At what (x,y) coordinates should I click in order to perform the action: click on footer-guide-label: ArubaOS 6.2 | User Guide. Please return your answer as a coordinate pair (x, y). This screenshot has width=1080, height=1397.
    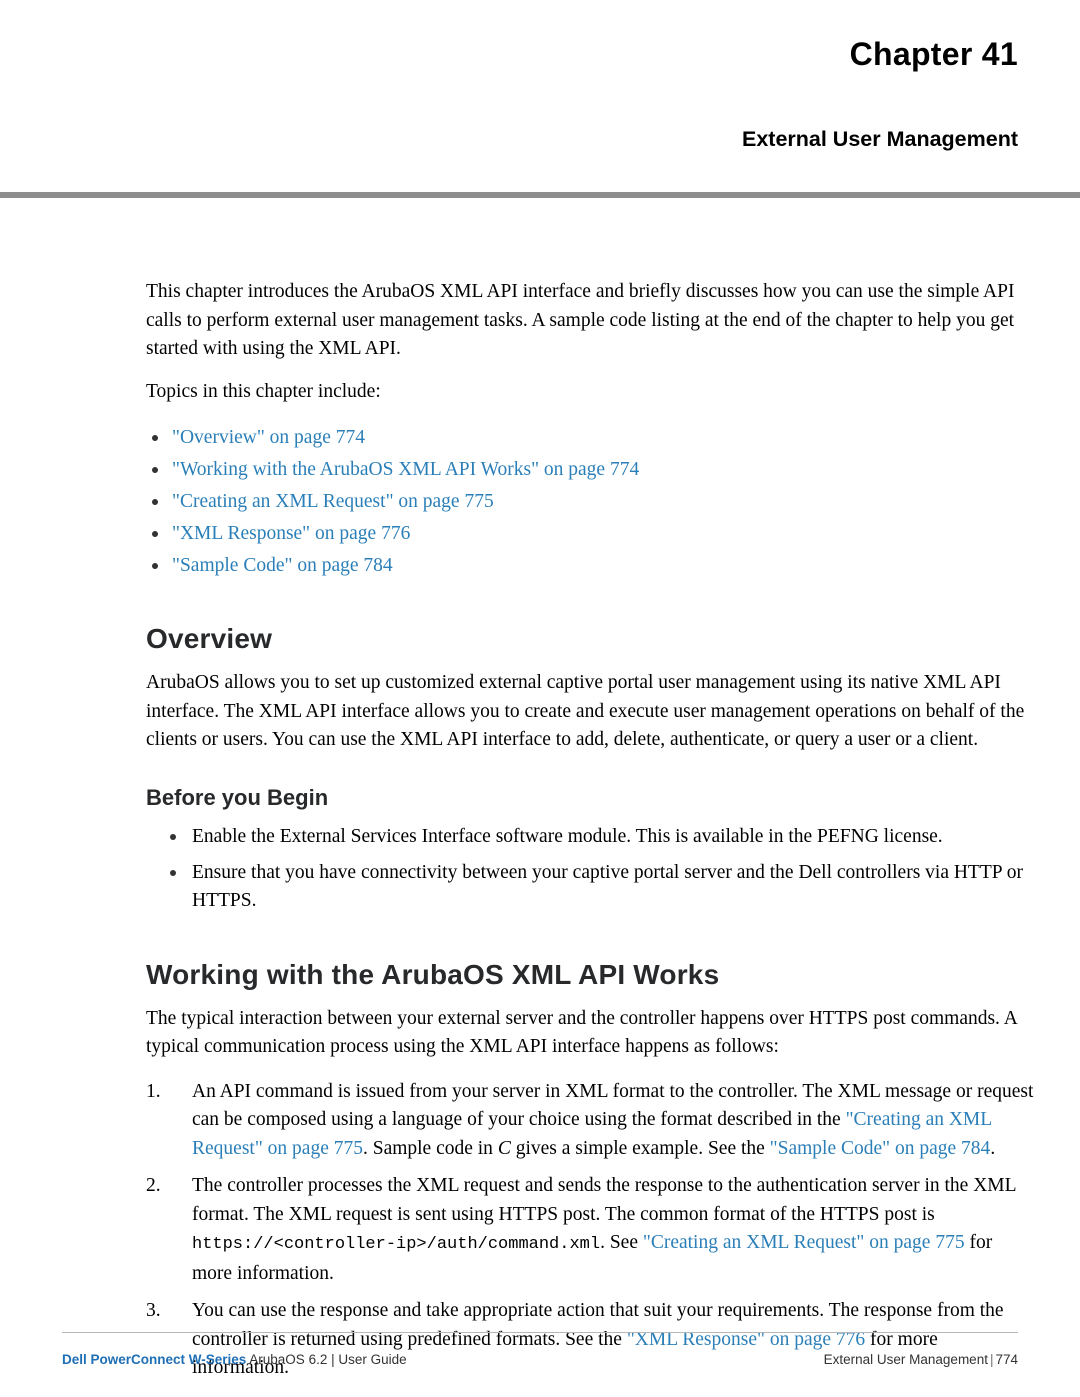
    Looking at the image, I should click on (326, 1359).